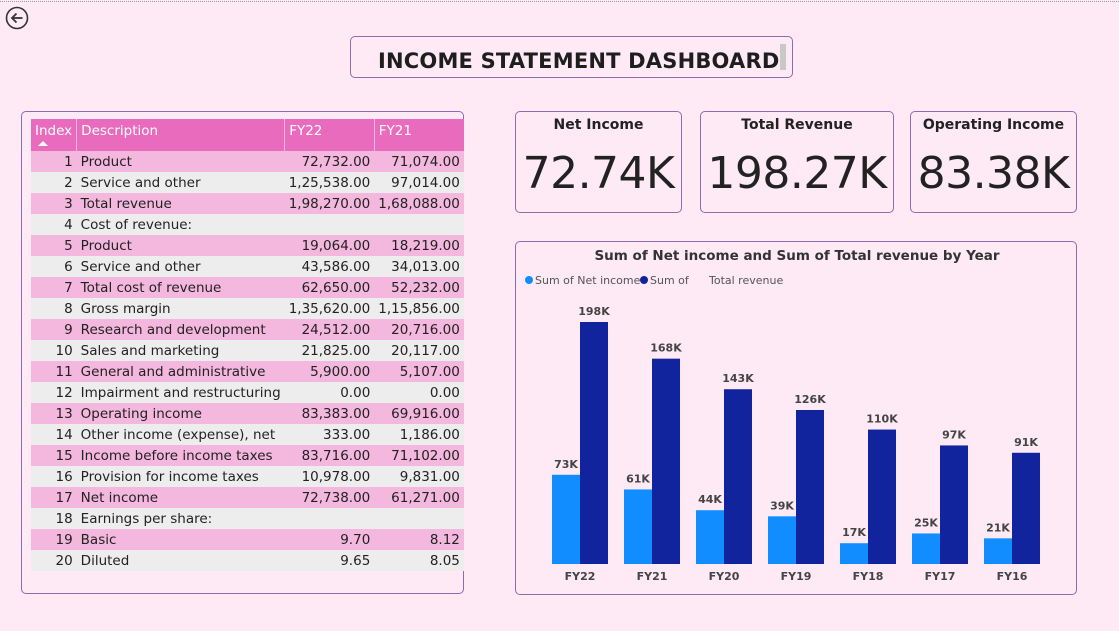 The width and height of the screenshot is (1119, 631). I want to click on table-row: 10 Sales and marketing 21,825.00 20,117.00, so click(247, 350).